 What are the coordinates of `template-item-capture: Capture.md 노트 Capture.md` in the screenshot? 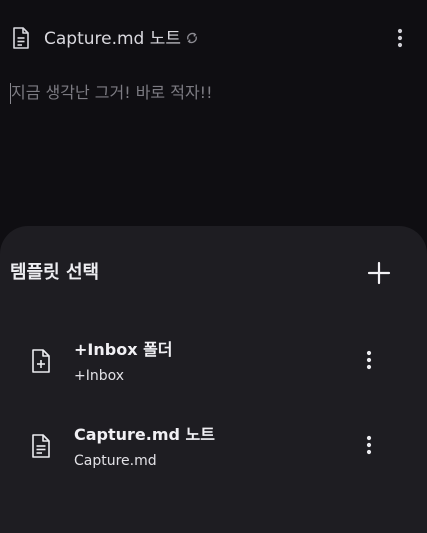 It's located at (213, 447).